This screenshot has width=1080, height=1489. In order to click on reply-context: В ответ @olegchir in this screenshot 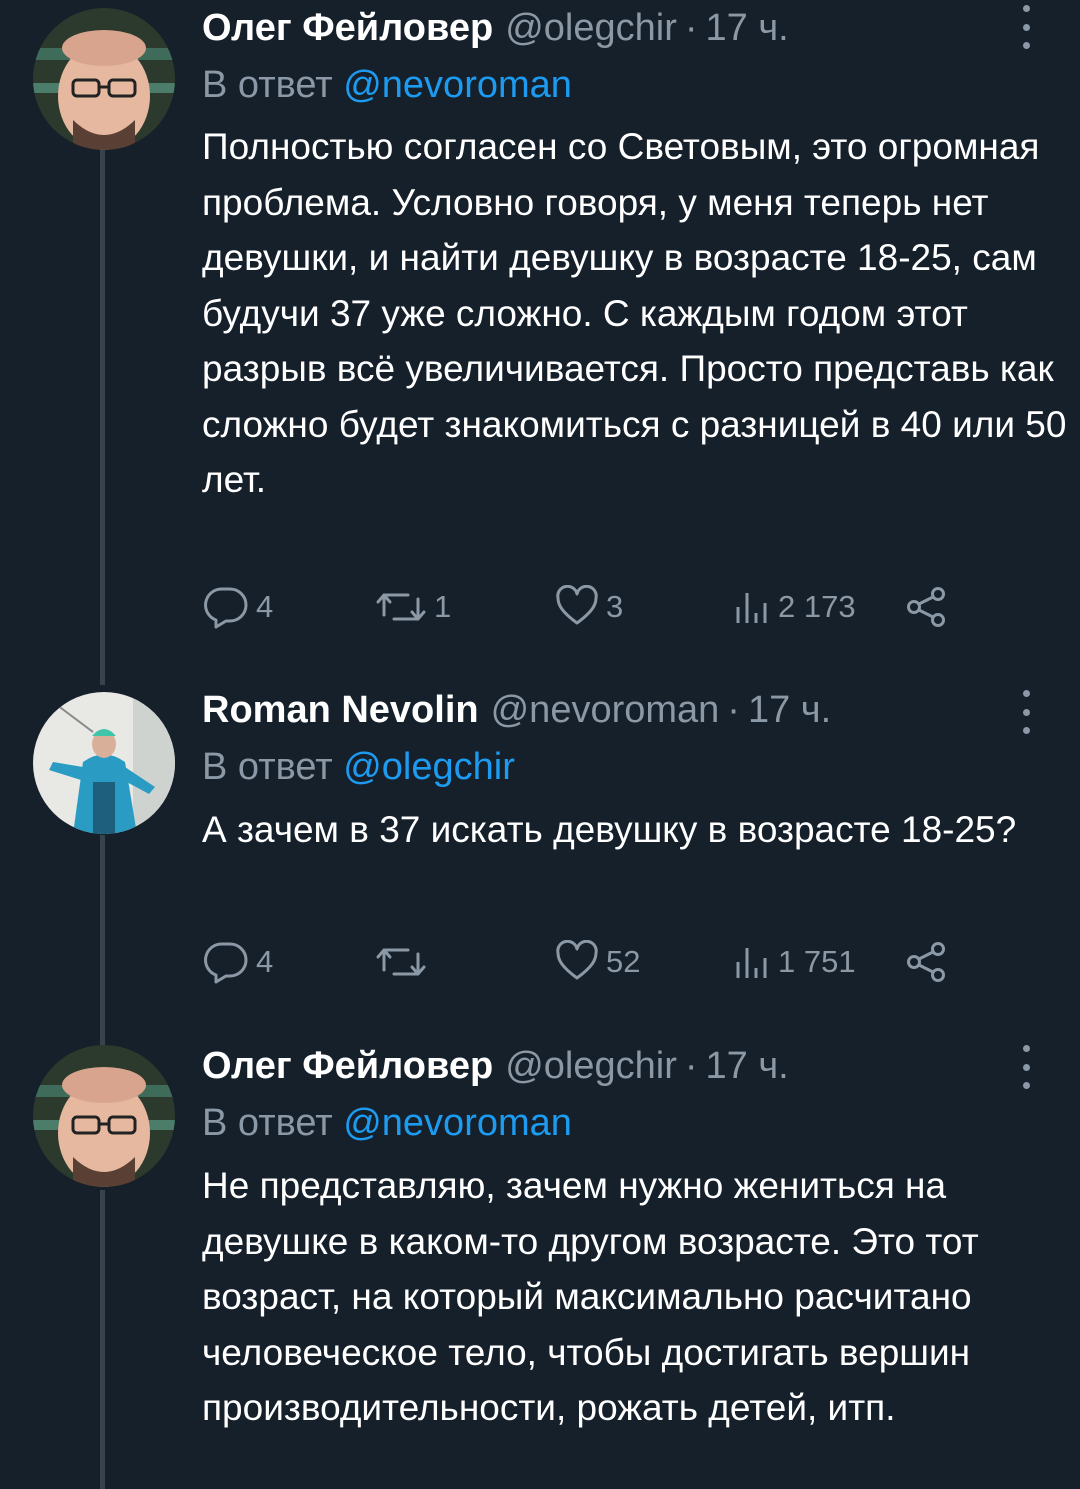, I will do `click(358, 767)`.